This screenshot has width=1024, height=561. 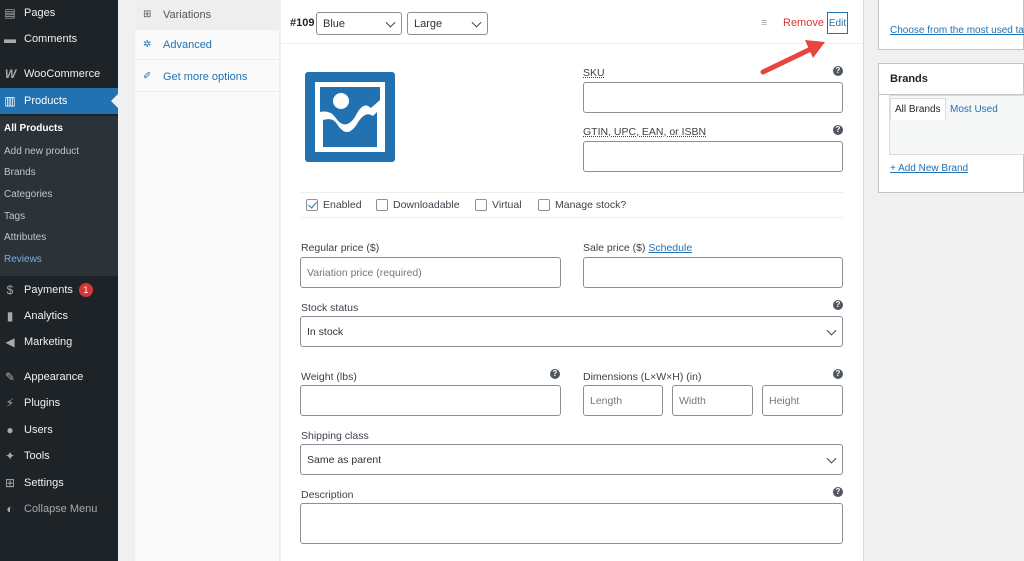 What do you see at coordinates (28, 194) in the screenshot?
I see `submenu-categories: Categories` at bounding box center [28, 194].